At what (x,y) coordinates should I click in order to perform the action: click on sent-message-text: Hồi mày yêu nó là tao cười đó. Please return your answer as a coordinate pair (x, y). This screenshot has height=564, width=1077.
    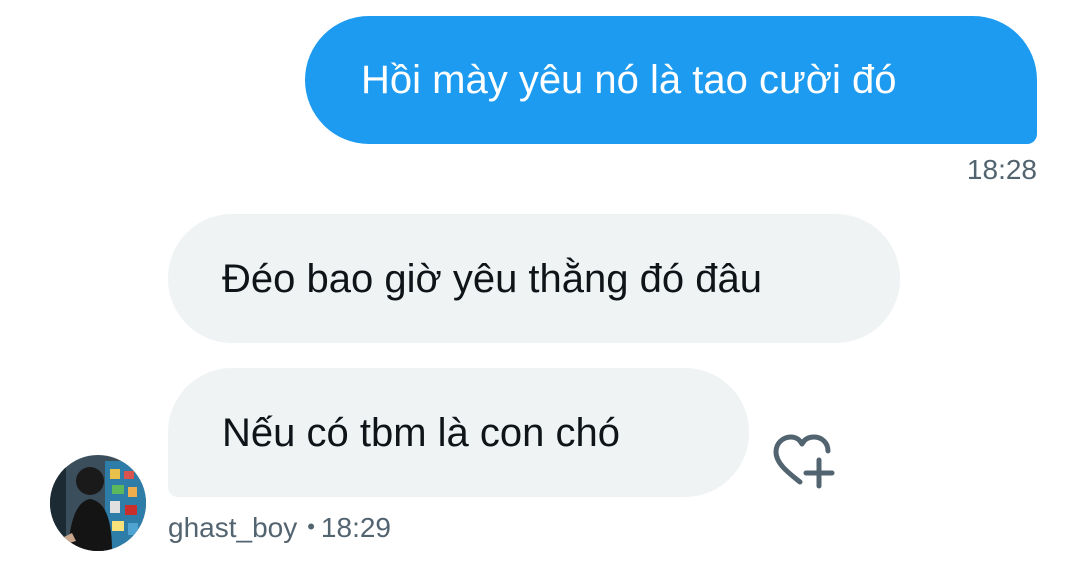
    Looking at the image, I should click on (629, 80).